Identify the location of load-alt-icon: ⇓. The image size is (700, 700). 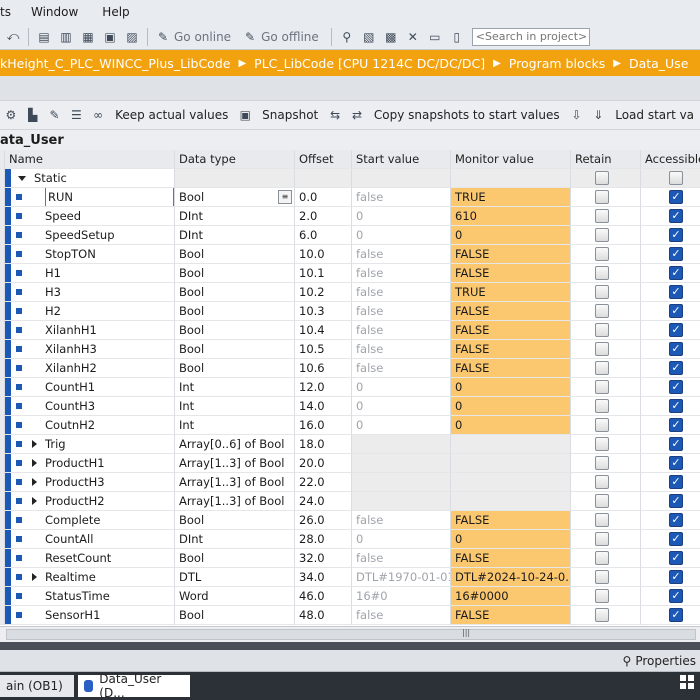
(598, 115).